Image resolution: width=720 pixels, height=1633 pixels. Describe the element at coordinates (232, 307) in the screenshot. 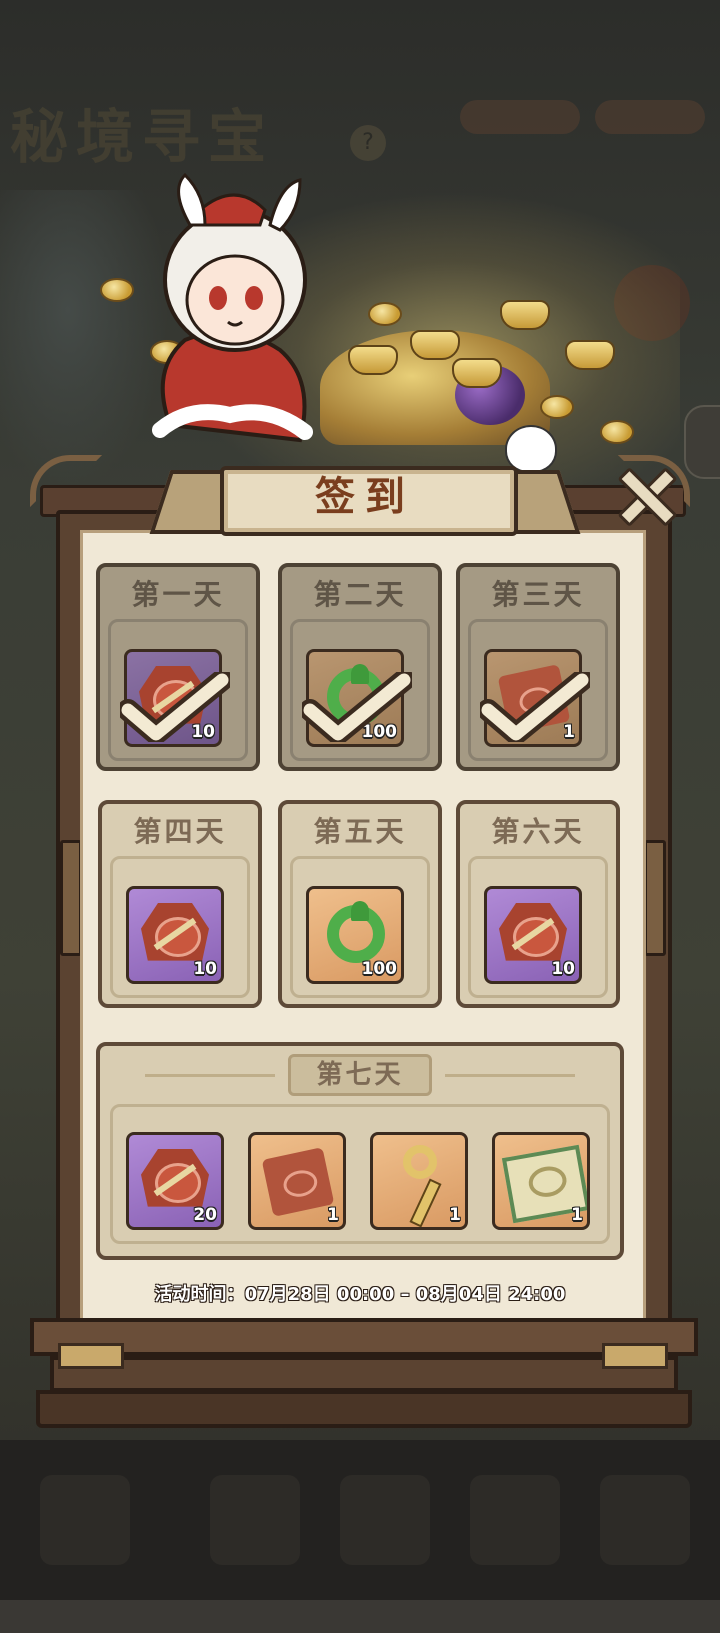

I see `bunny-girl-character` at that location.